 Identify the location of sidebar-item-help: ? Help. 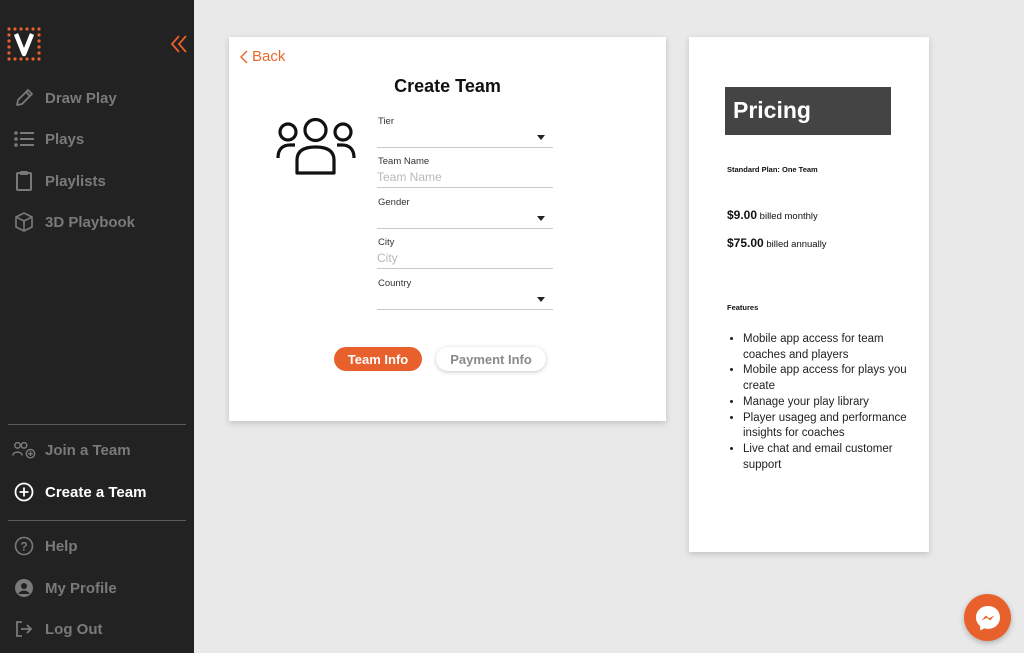
(45, 546).